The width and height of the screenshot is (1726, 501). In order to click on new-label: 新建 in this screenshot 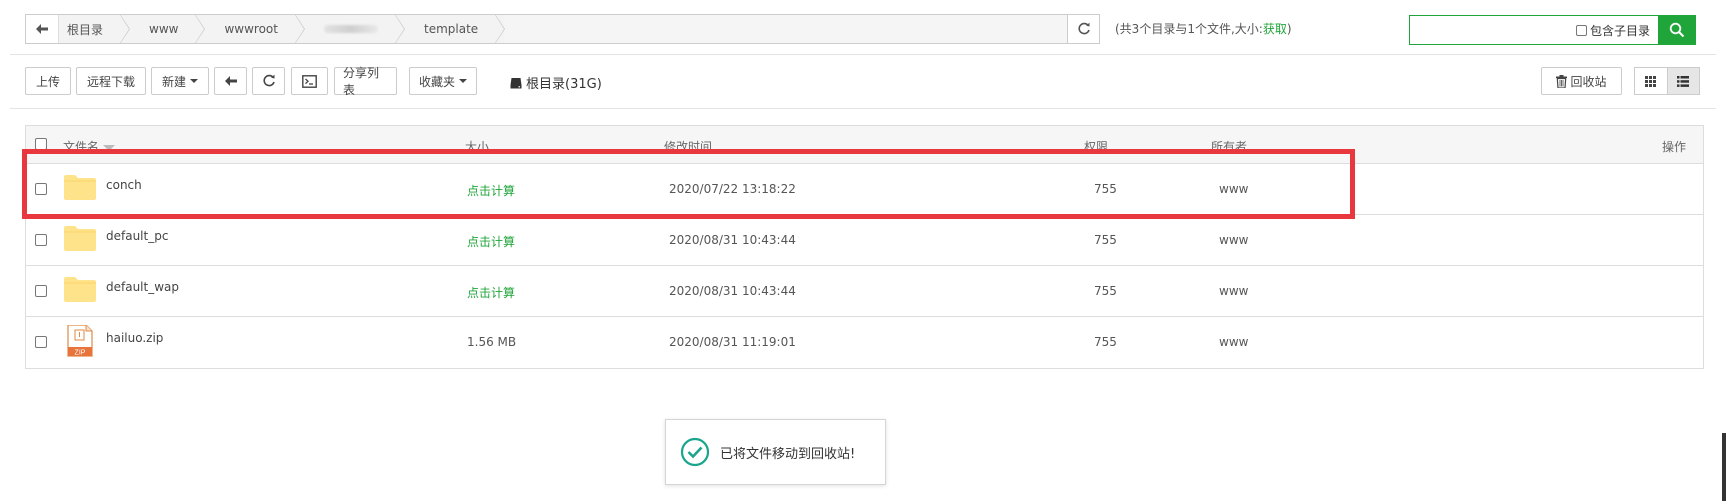, I will do `click(173, 81)`.